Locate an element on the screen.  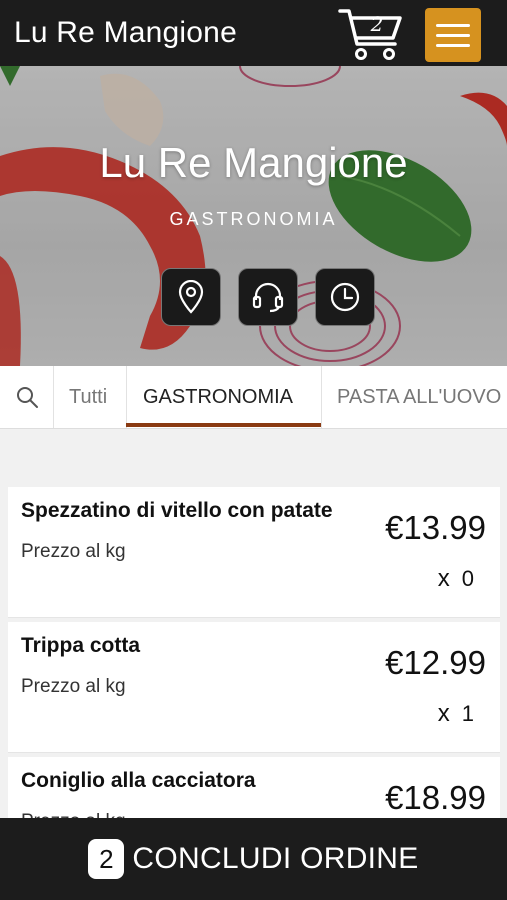
search-icon is located at coordinates (27, 397).